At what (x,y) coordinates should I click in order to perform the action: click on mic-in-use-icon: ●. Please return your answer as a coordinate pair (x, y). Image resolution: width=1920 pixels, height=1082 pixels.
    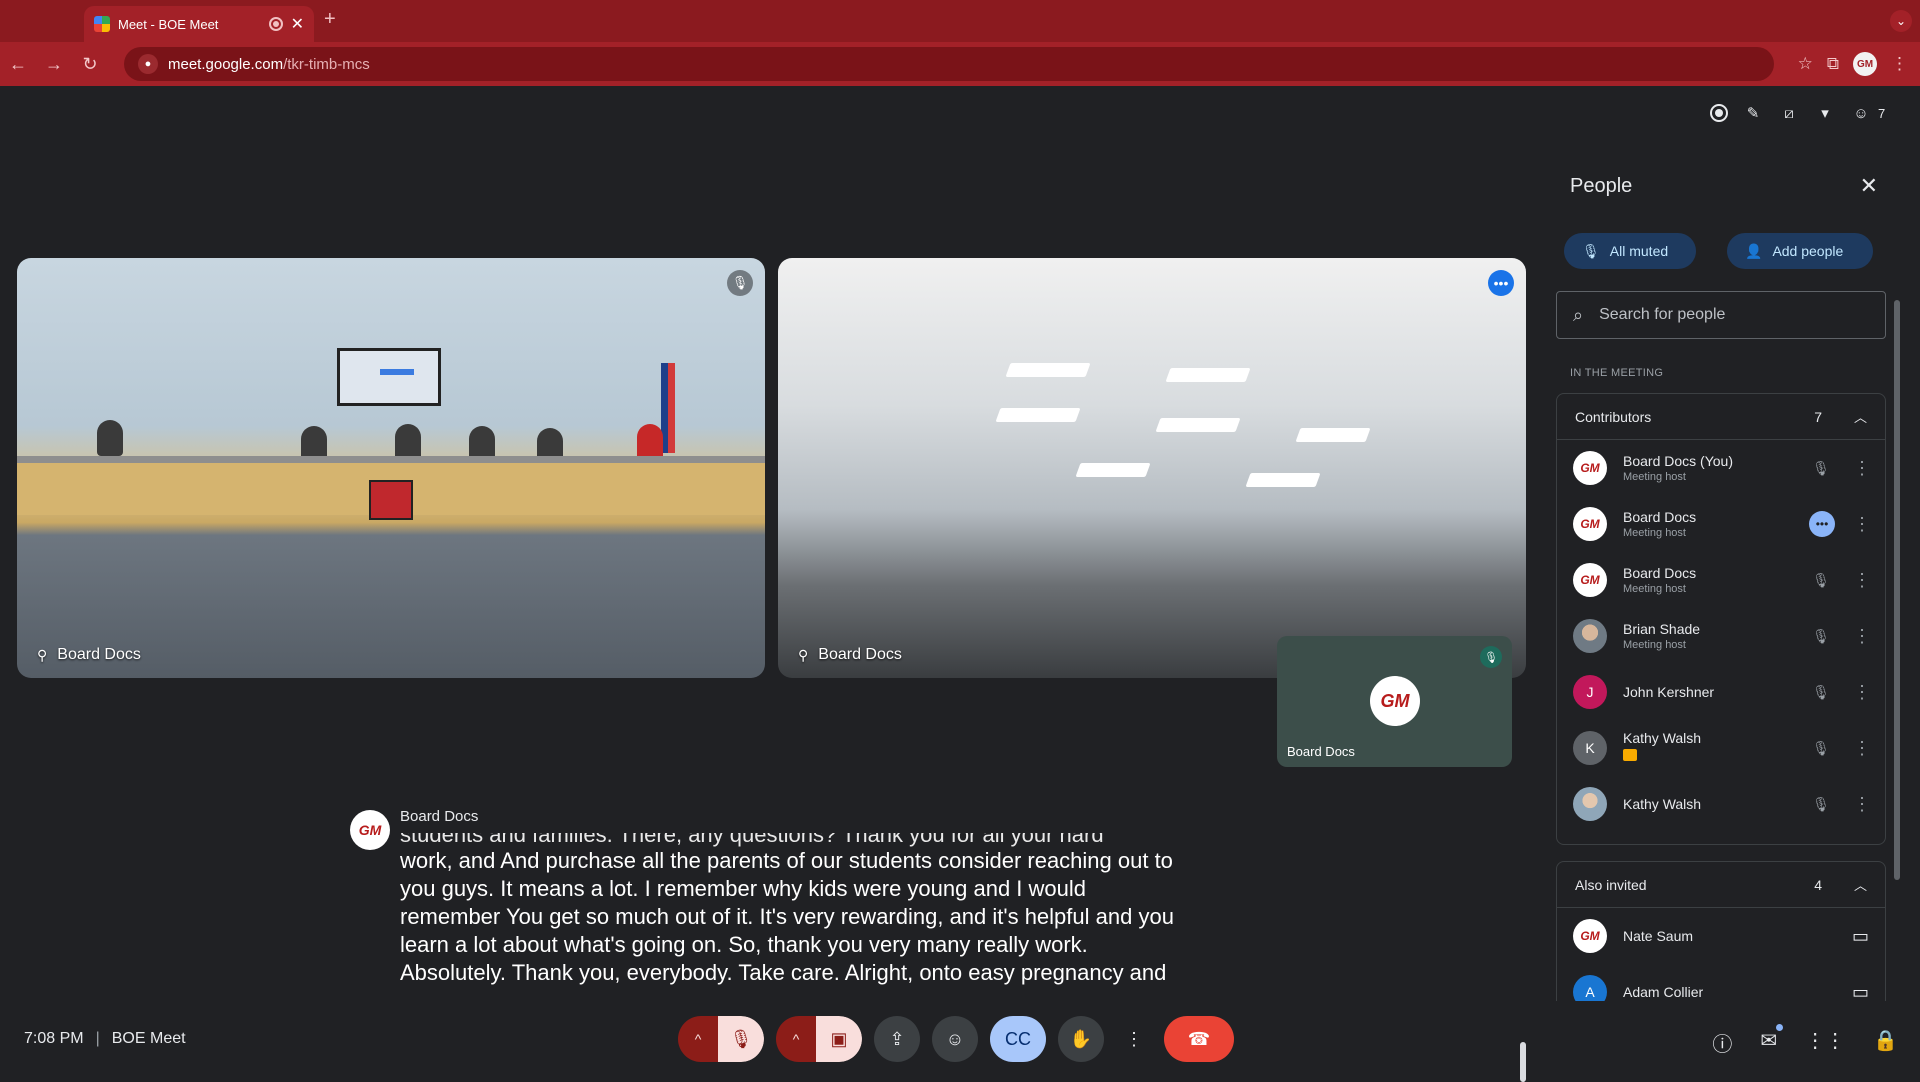
    Looking at the image, I should click on (148, 64).